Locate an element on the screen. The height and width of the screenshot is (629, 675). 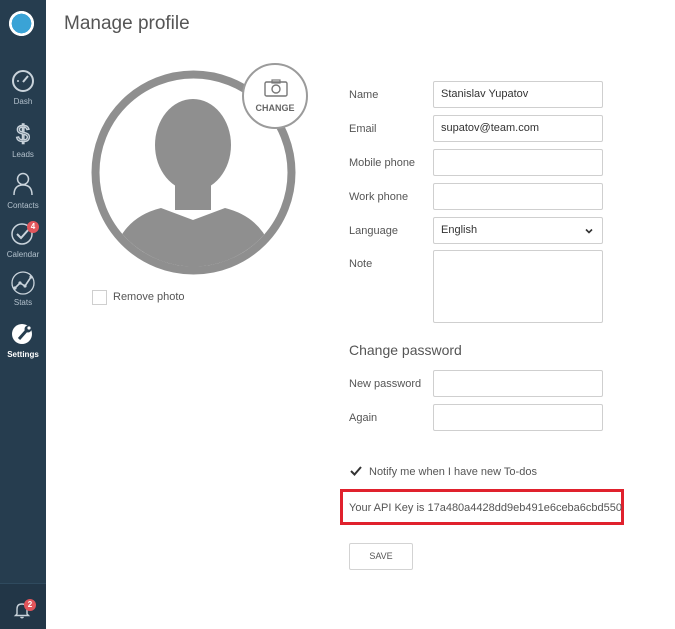
work-phone-label: Work phone is located at coordinates (379, 197).